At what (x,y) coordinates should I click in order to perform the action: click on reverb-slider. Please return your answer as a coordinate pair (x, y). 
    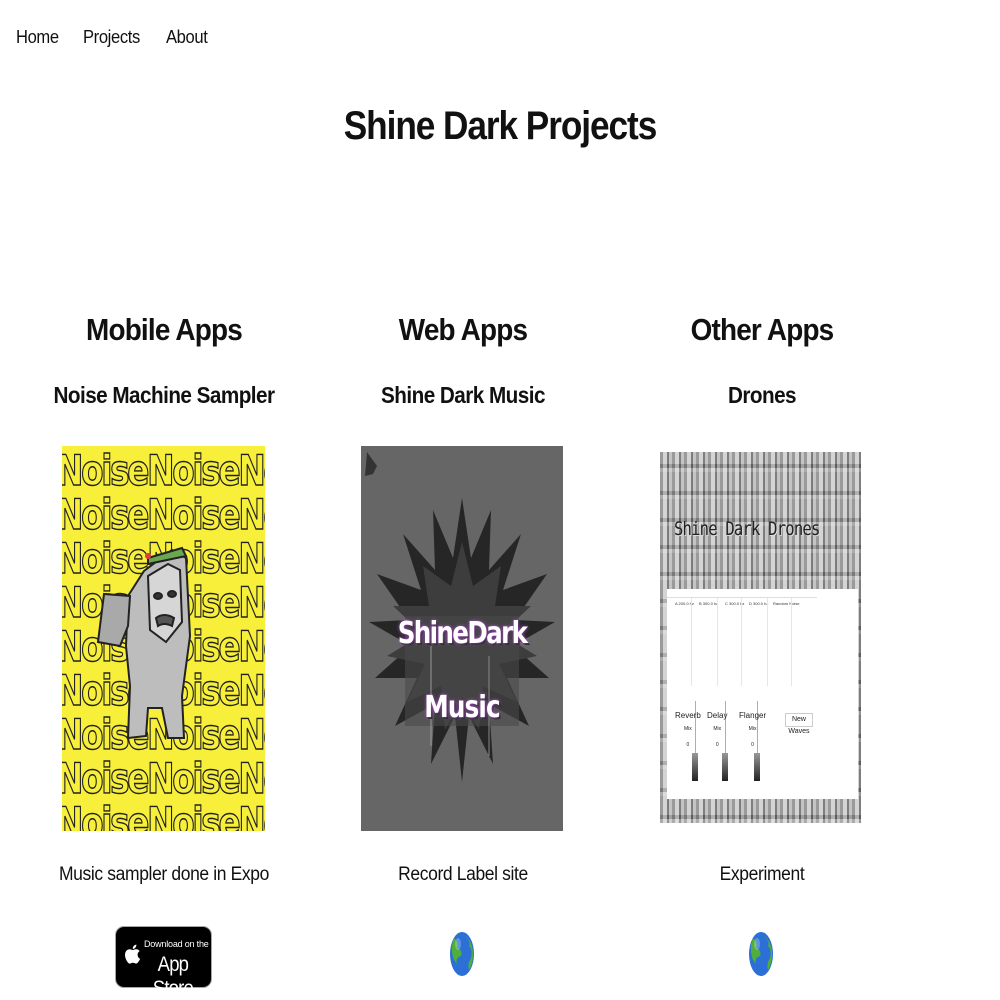
    Looking at the image, I should click on (695, 767).